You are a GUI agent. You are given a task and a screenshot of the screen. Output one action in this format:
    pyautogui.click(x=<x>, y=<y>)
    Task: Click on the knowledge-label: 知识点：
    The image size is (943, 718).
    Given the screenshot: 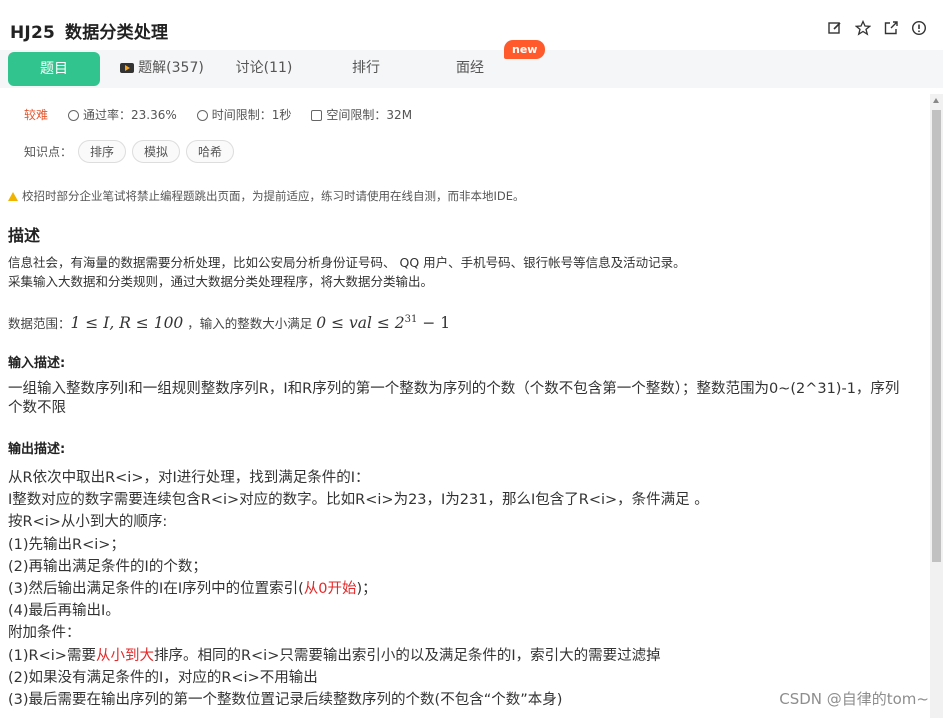 What is the action you would take?
    pyautogui.click(x=48, y=152)
    